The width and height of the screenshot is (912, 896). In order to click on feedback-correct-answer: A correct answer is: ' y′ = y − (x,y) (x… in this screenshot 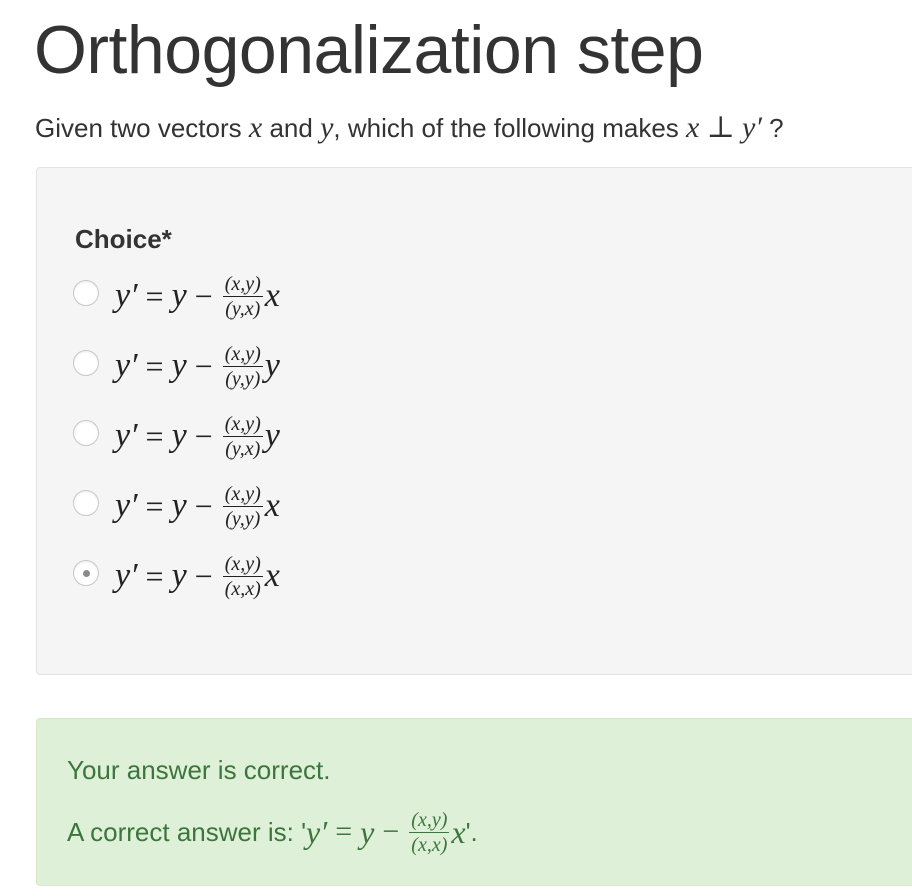, I will do `click(272, 832)`.